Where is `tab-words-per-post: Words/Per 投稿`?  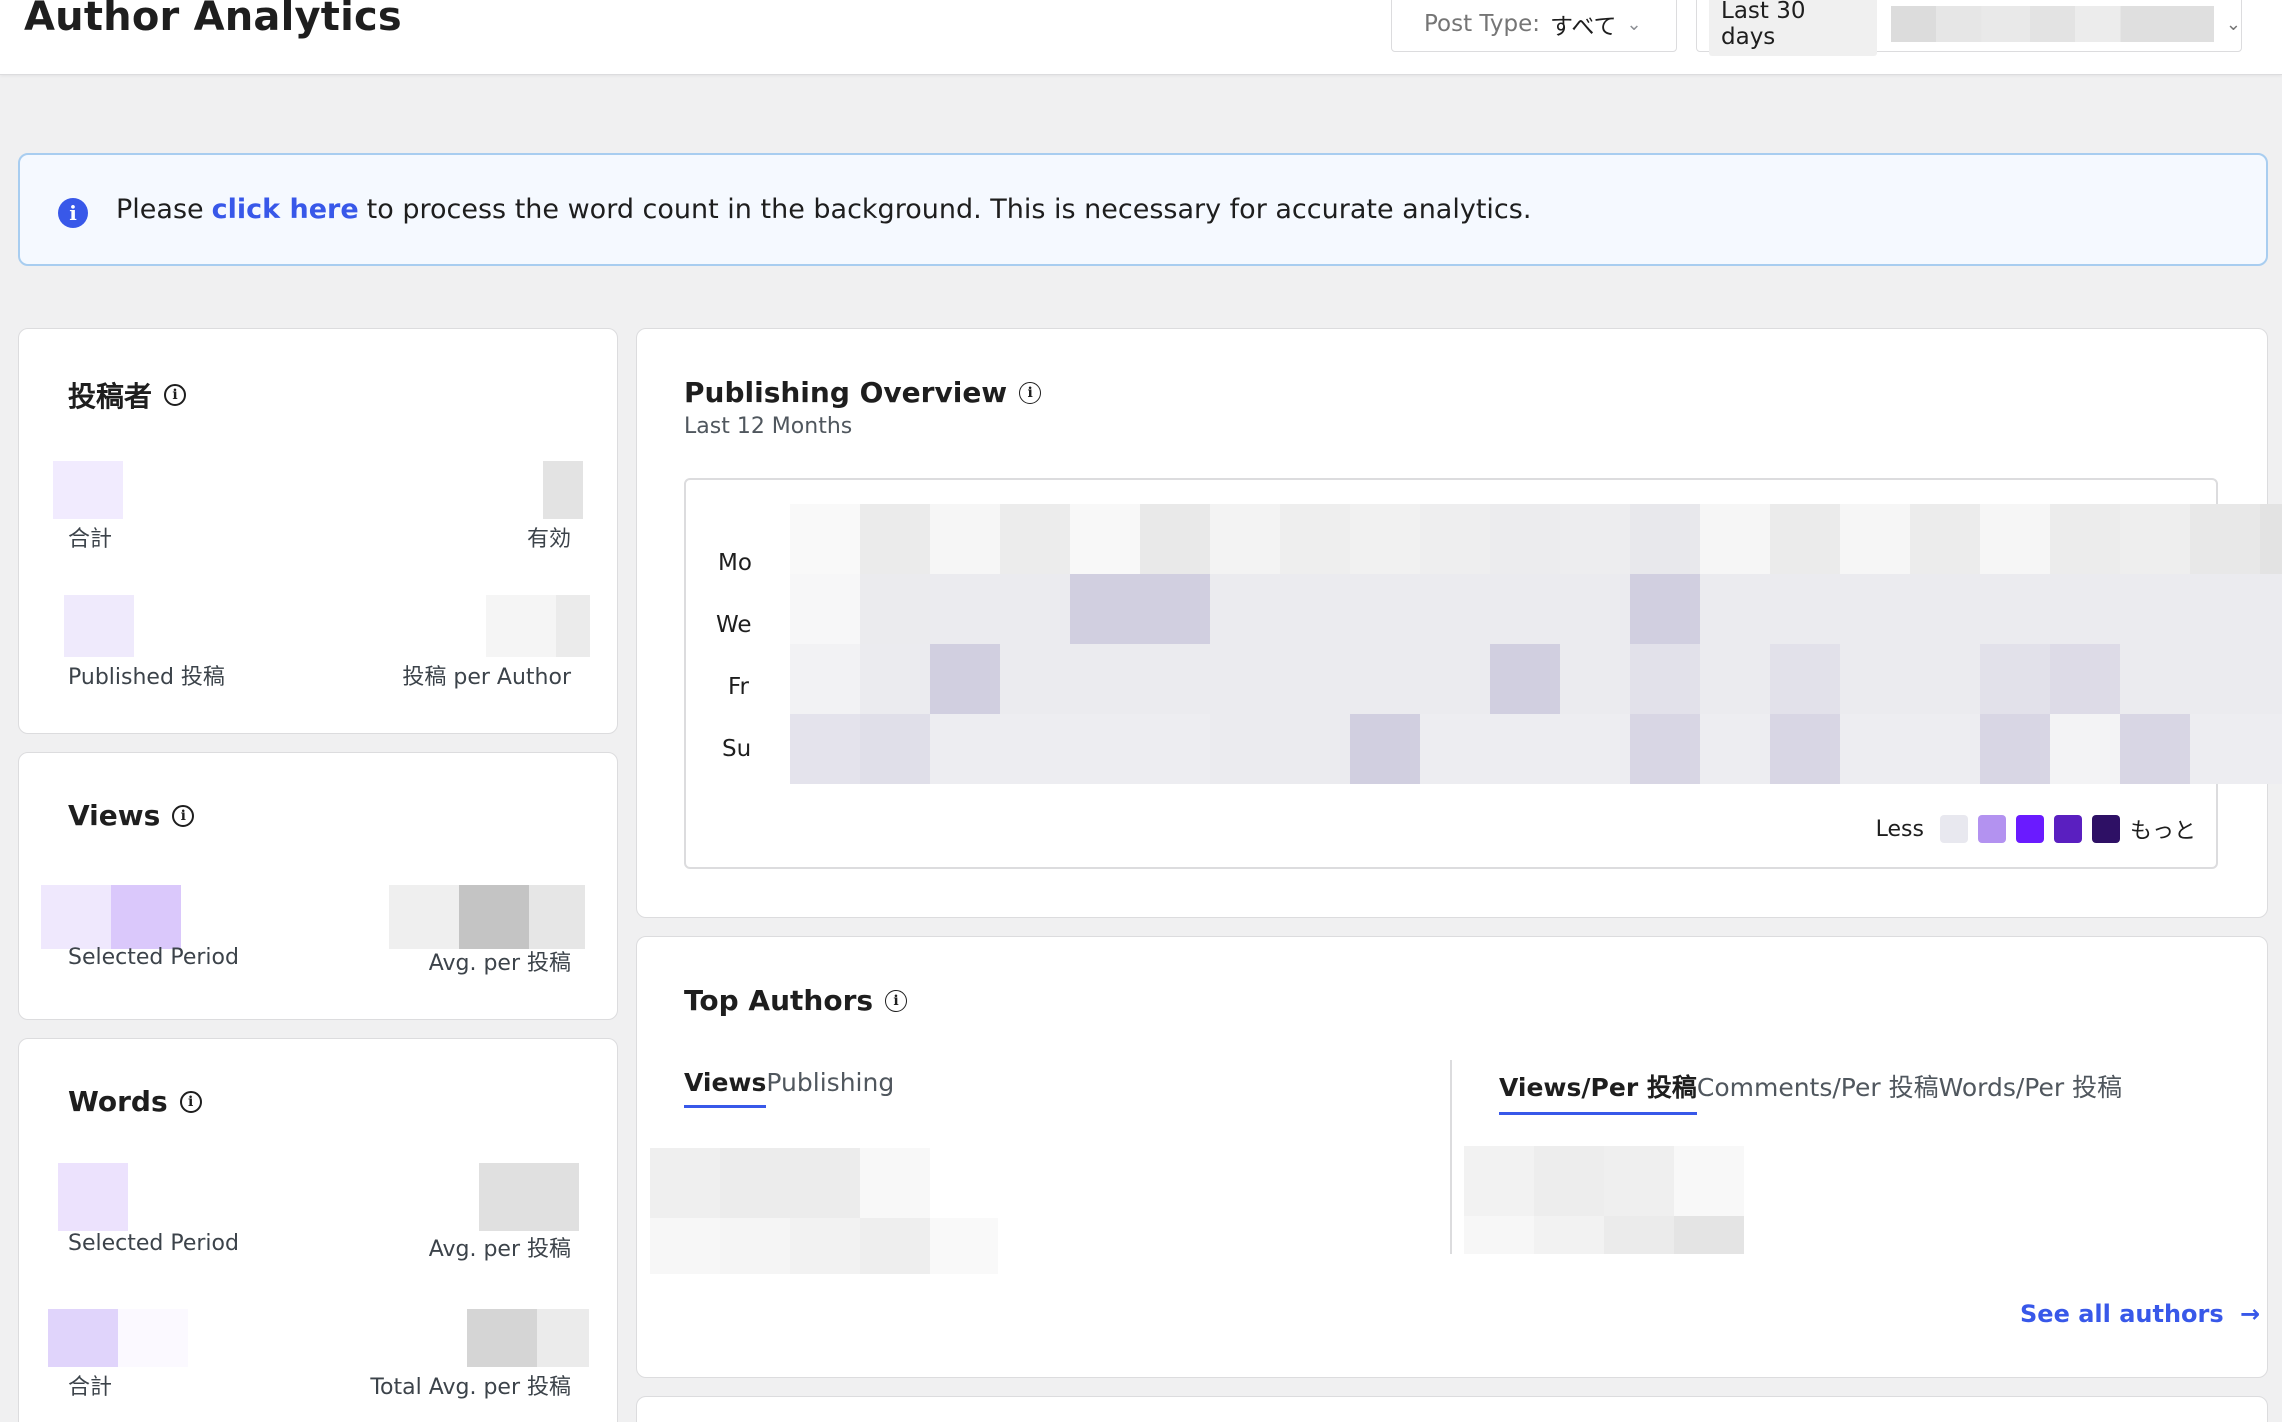
tab-words-per-post: Words/Per 投稿 is located at coordinates (2031, 1091).